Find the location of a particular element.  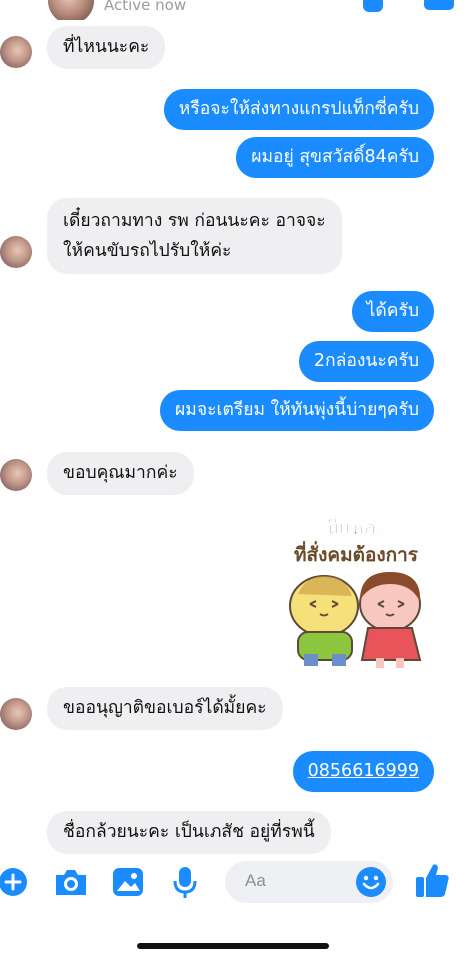

message-outgoing: หรือจะให้ส่งทางแกรปแท็กซี่ครับ is located at coordinates (298, 109).